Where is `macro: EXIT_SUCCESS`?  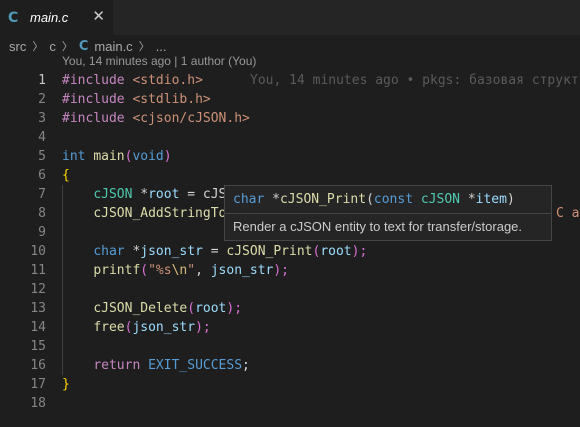
macro: EXIT_SUCCESS is located at coordinates (195, 365).